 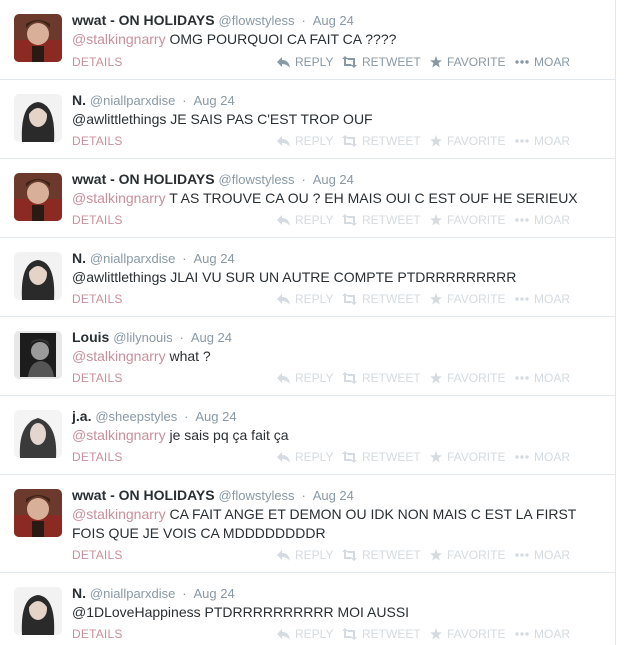 What do you see at coordinates (332, 612) in the screenshot?
I see `tweet-text: @1DLoveHappiness PTDRRRRRRRRRR MOI AUSSI` at bounding box center [332, 612].